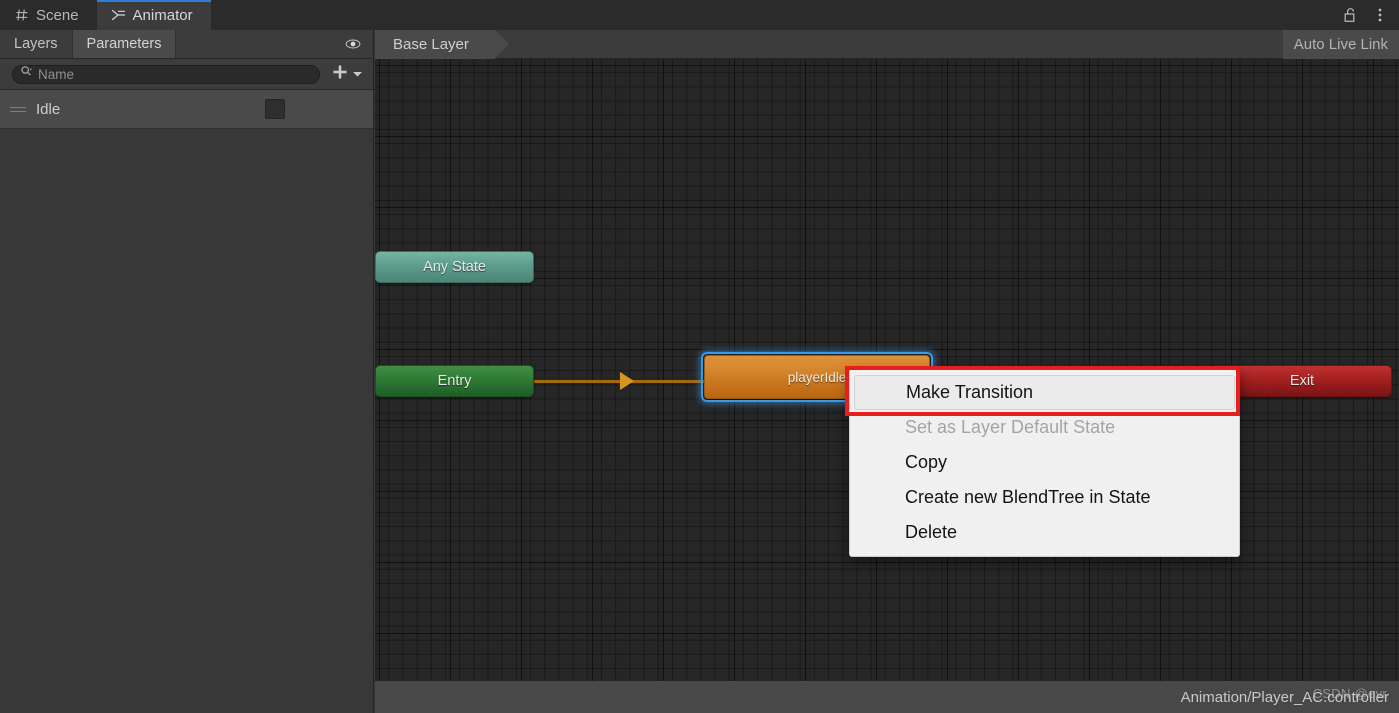  Describe the element at coordinates (431, 44) in the screenshot. I see `breadcrumb-label: Base Layer` at that location.